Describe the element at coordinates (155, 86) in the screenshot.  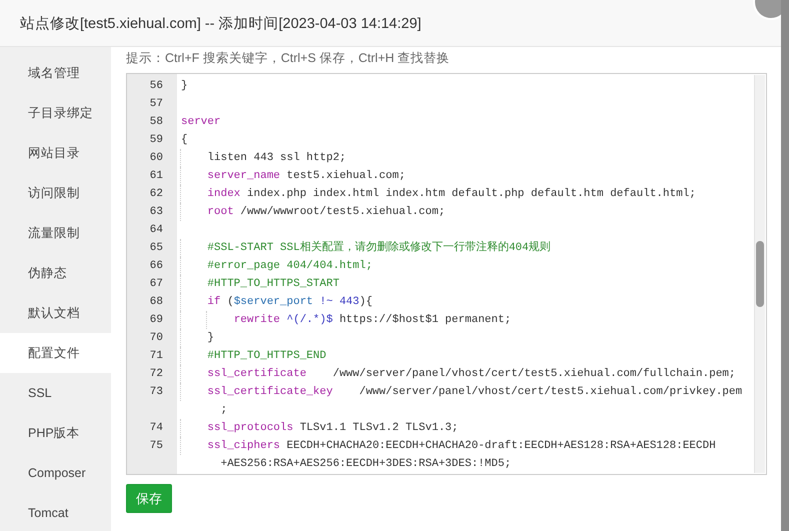
I see `line-number: 56` at that location.